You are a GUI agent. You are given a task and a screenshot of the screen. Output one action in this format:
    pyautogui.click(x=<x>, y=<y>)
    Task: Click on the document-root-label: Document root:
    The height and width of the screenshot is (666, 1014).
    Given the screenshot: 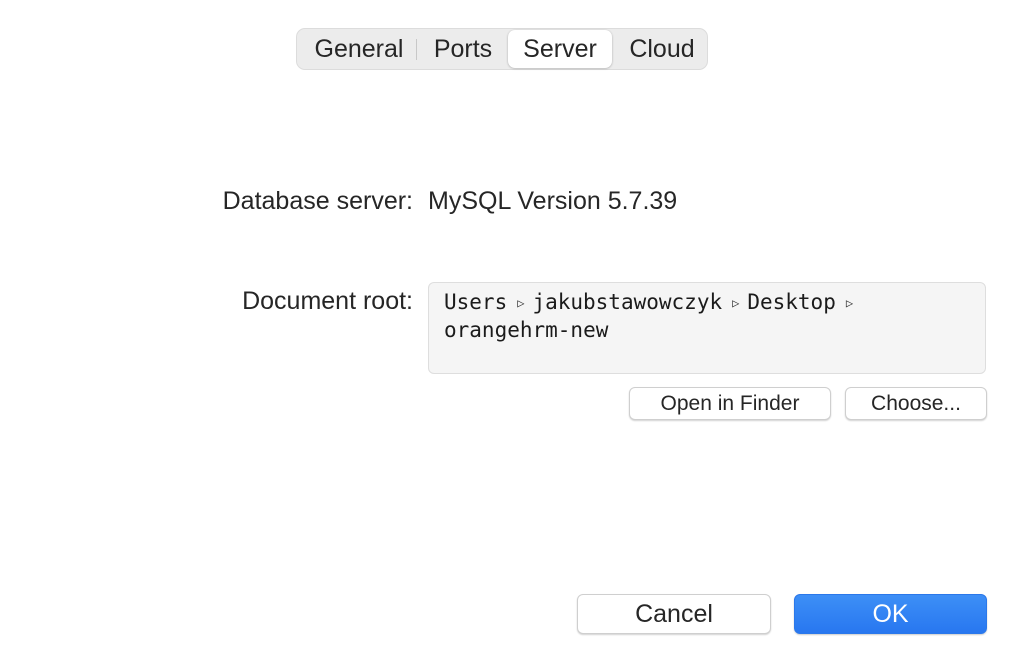 What is the action you would take?
    pyautogui.click(x=327, y=301)
    